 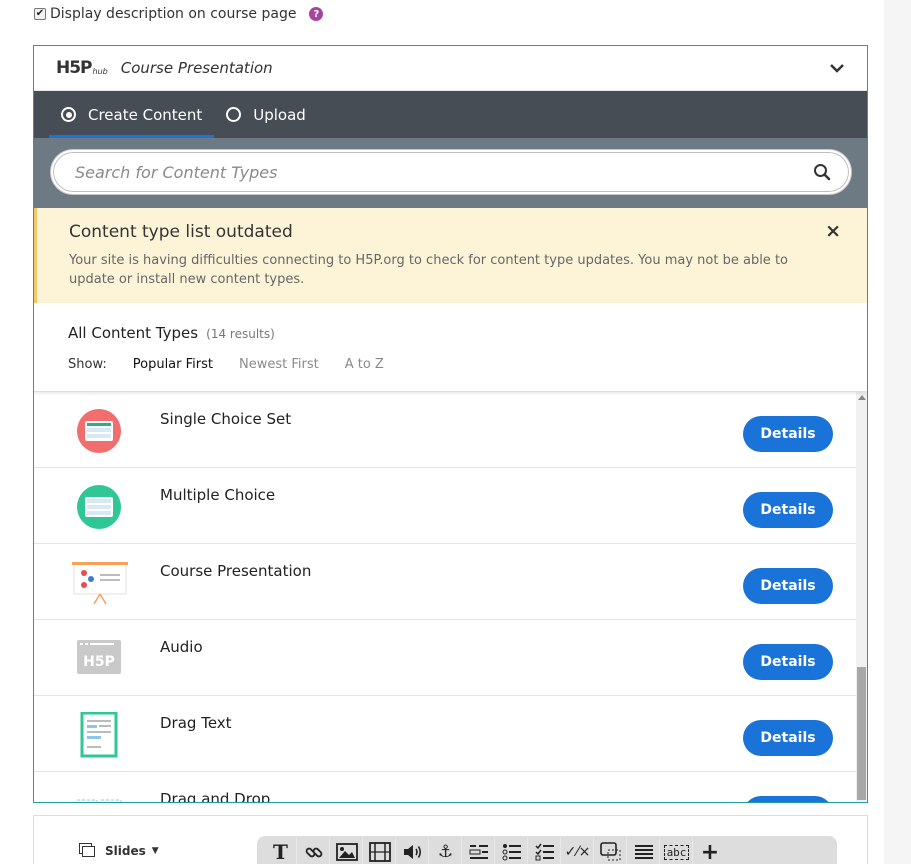 What do you see at coordinates (822, 172) in the screenshot?
I see `search-icon` at bounding box center [822, 172].